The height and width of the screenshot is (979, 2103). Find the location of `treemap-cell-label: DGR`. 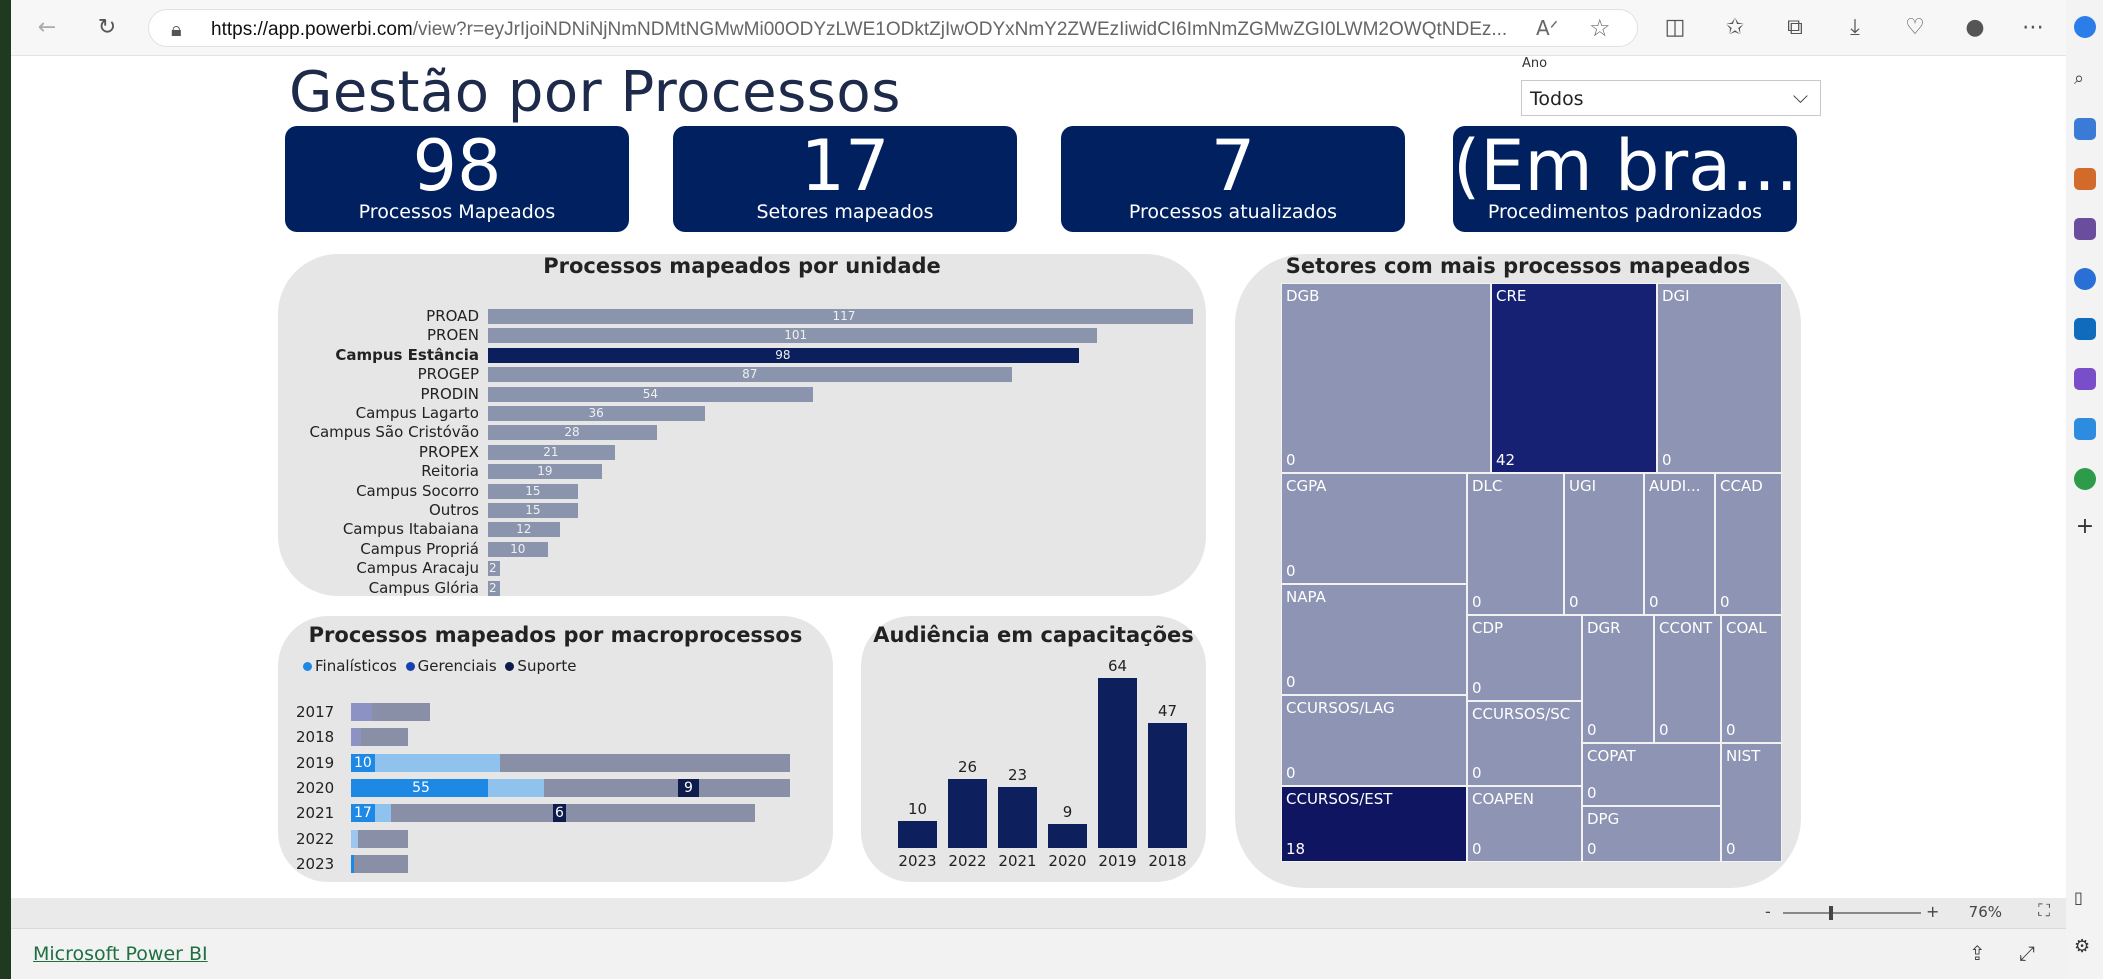

treemap-cell-label: DGR is located at coordinates (1604, 628).